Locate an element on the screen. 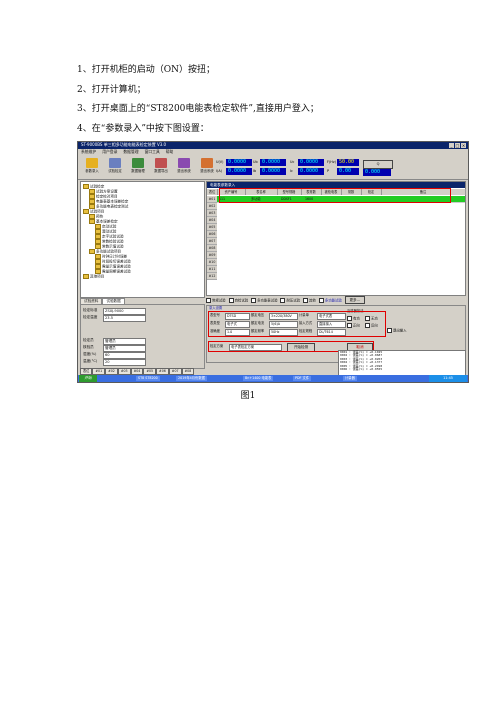 This screenshot has width=496, height=702. tree-label: 试验项目 is located at coordinates (97, 211).